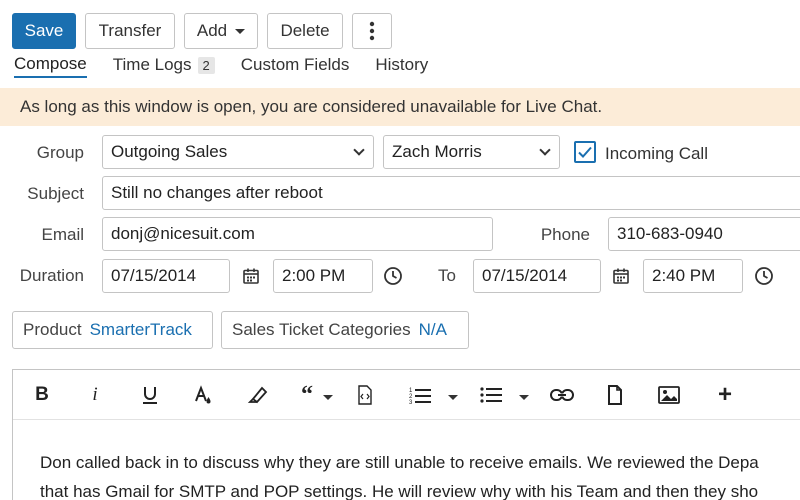  I want to click on start-time-input: 2:00 PM, so click(323, 276).